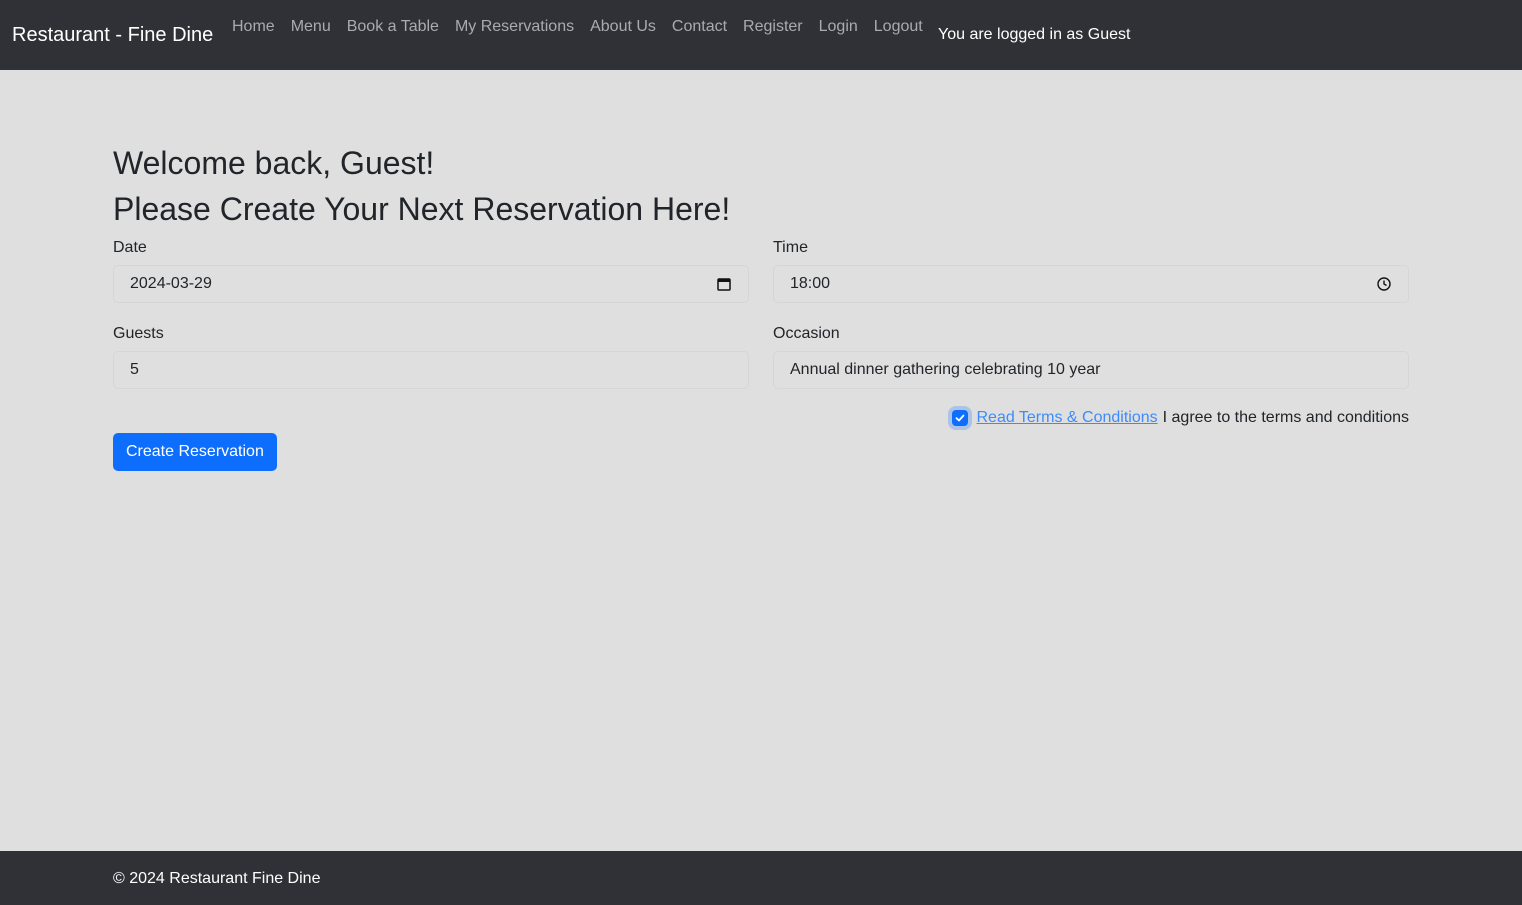 This screenshot has height=905, width=1522. I want to click on guests-field: Guests 5, so click(431, 356).